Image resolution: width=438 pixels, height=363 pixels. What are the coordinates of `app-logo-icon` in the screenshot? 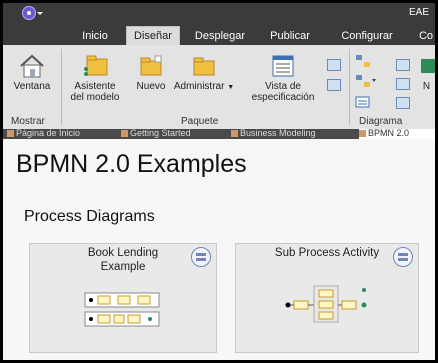 It's located at (32, 13).